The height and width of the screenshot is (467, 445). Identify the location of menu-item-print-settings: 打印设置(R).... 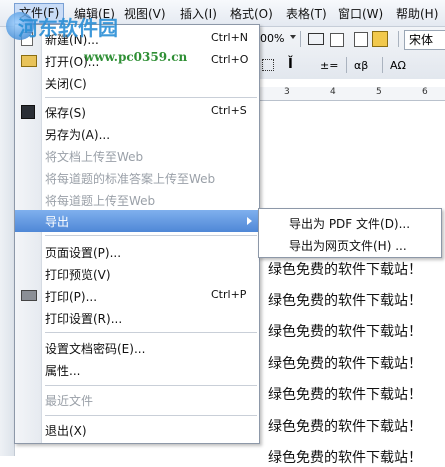
(137, 318).